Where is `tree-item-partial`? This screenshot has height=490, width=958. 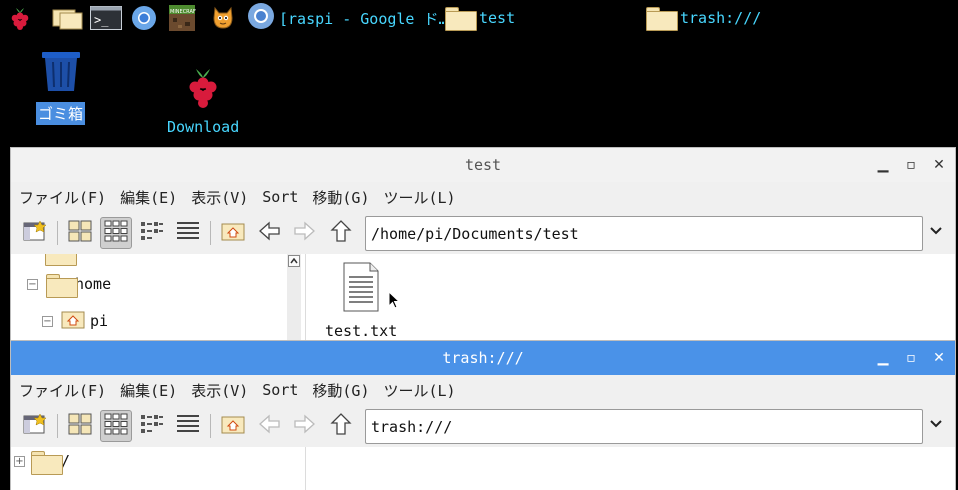 tree-item-partial is located at coordinates (61, 260).